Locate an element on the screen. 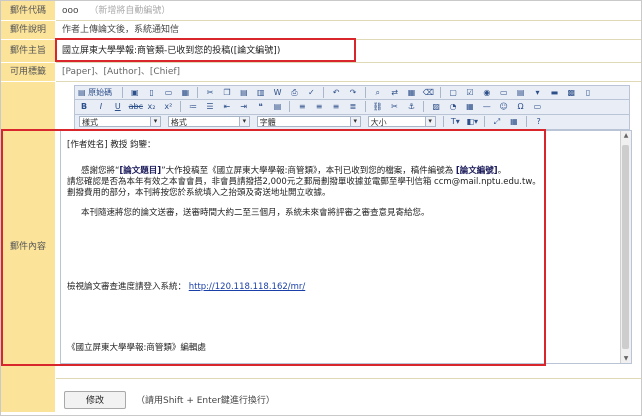 This screenshot has width=642, height=416. image-button-icon: ▩ is located at coordinates (571, 92).